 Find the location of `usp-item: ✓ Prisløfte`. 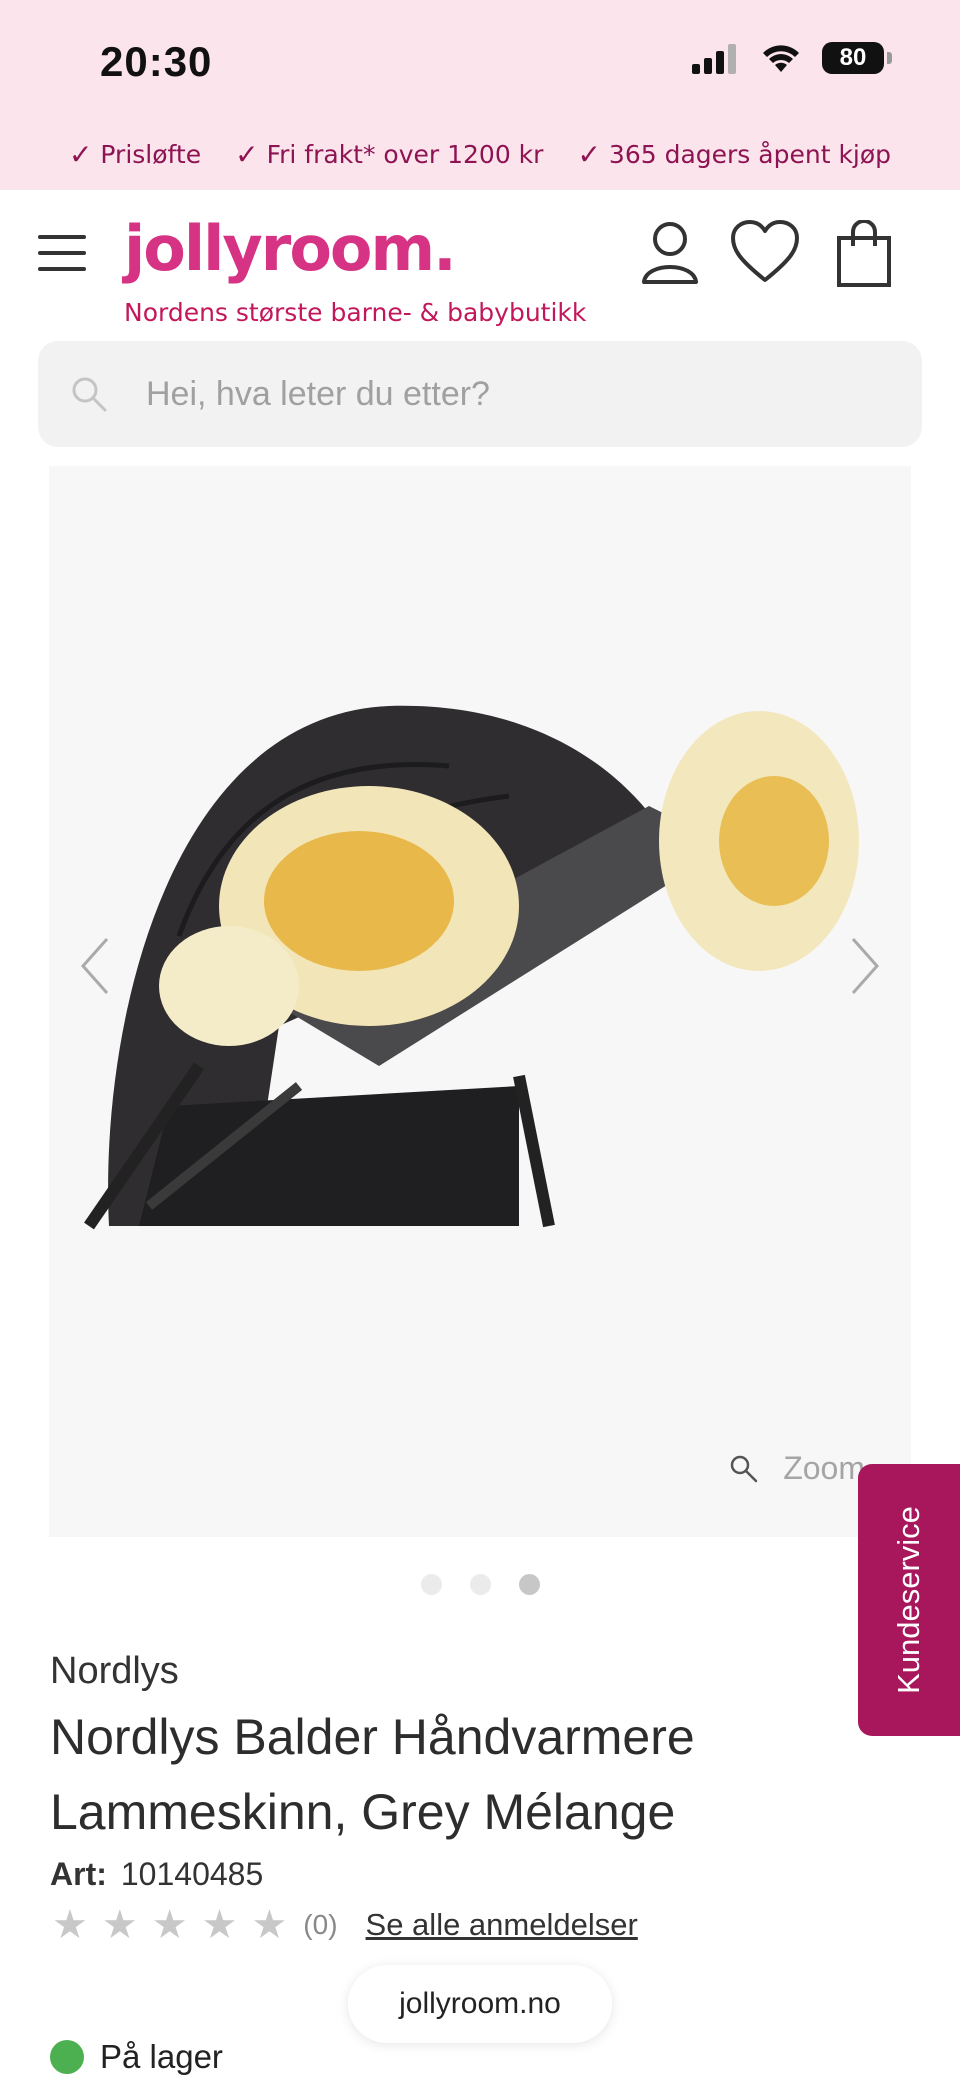

usp-item: ✓ Prisløfte is located at coordinates (135, 154).